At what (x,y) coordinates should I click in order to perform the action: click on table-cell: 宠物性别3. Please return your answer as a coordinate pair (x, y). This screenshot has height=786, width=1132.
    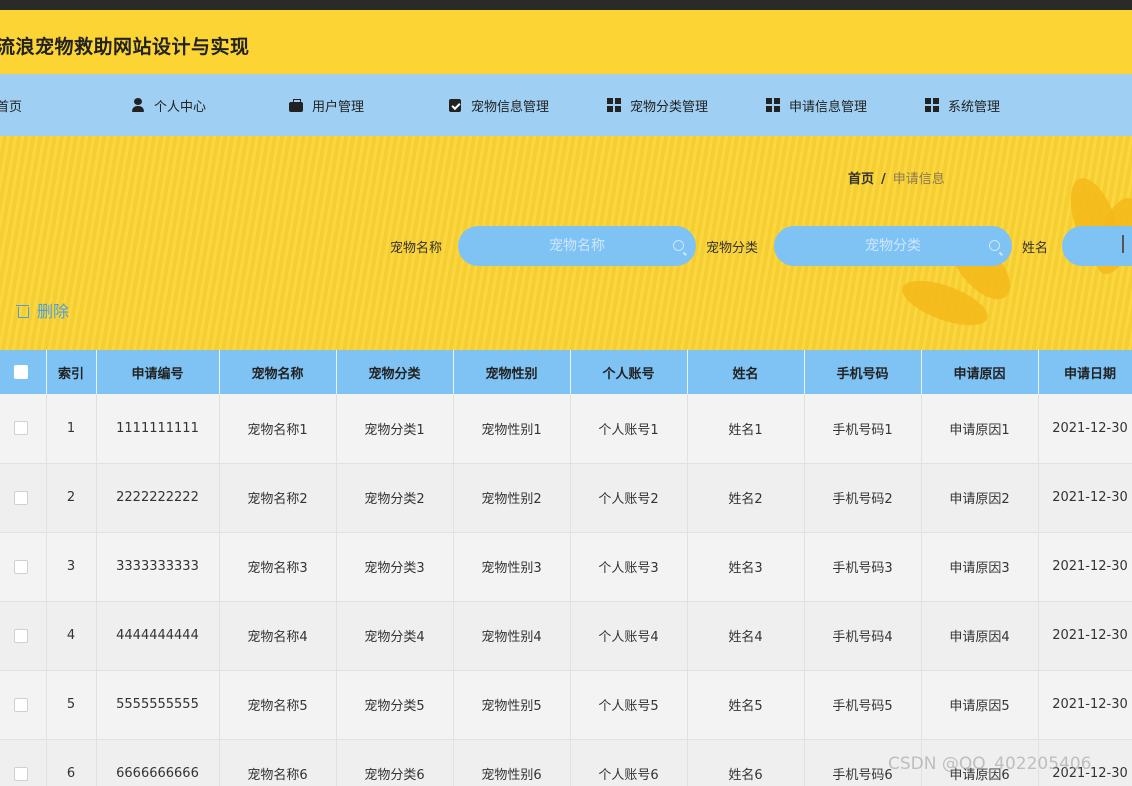
    Looking at the image, I should click on (512, 567).